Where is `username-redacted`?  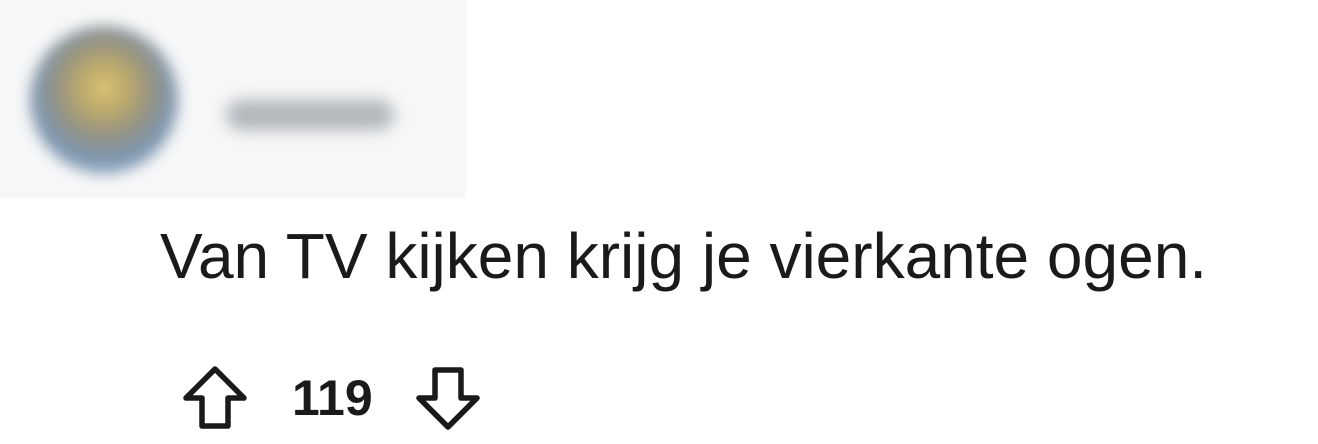
username-redacted is located at coordinates (310, 115).